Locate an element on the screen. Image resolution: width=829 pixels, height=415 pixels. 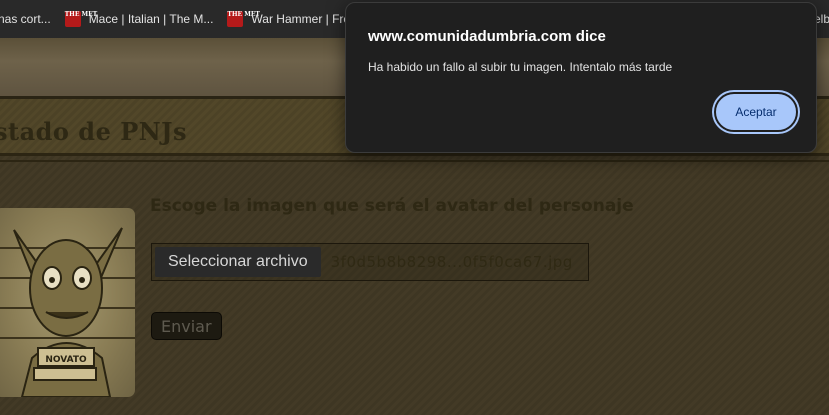
avatar-badge-text: NOVATO is located at coordinates (66, 360).